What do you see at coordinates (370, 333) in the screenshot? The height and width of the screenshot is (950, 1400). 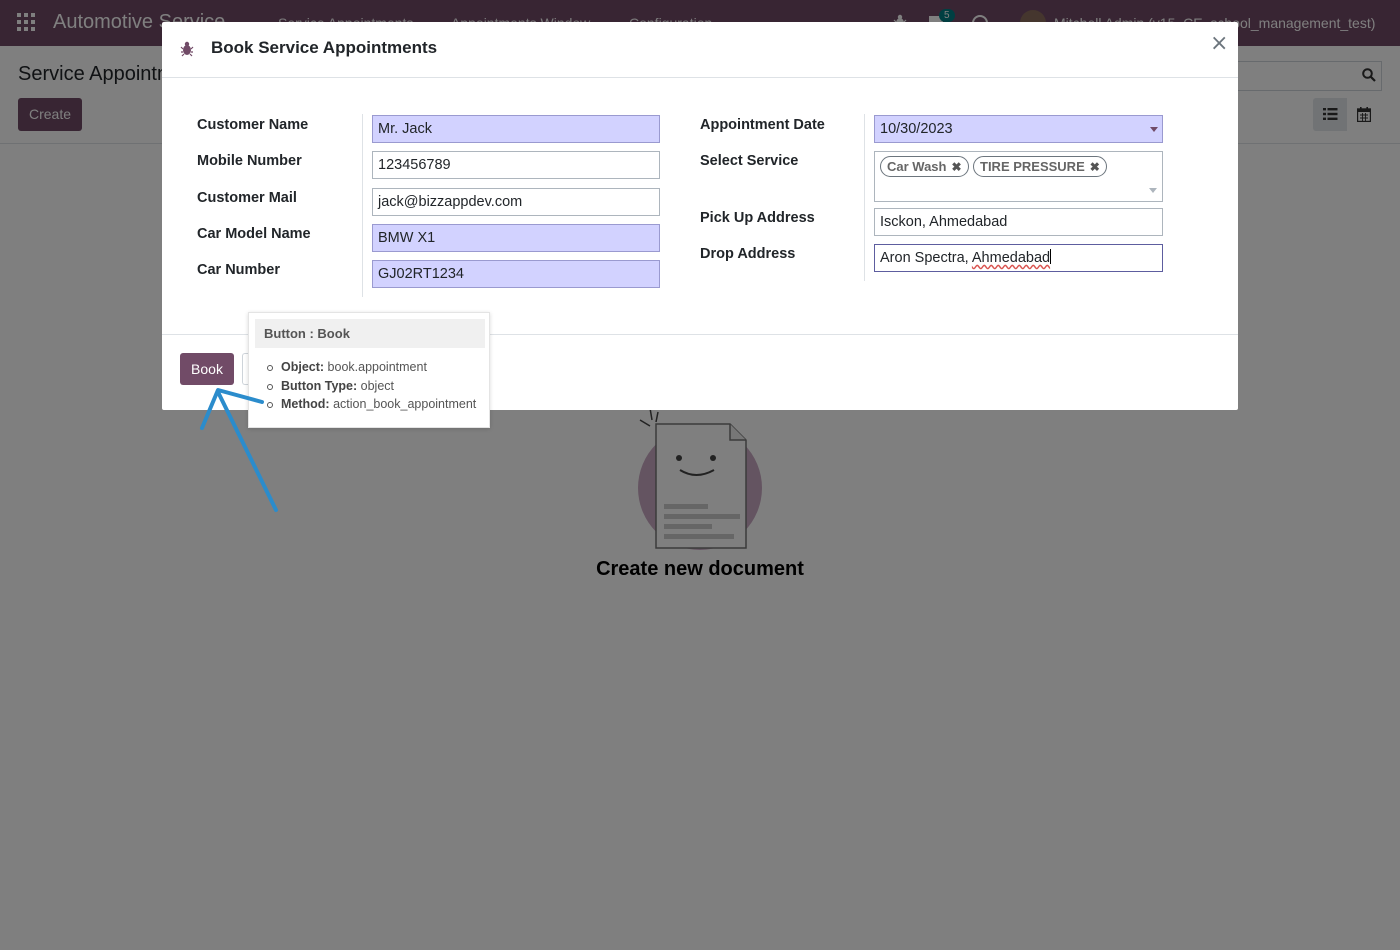 I see `tooltip-title: Button : Book` at bounding box center [370, 333].